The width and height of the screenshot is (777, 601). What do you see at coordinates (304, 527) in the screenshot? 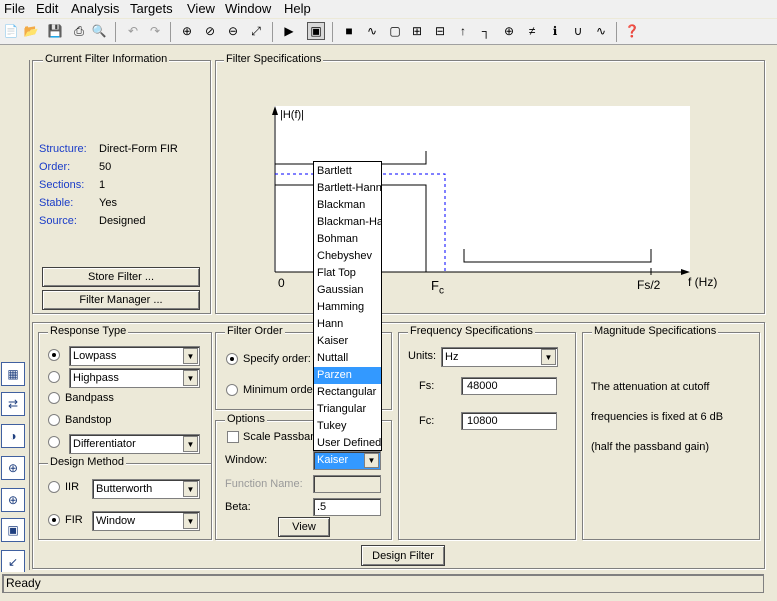
I see `view-window-button: View` at bounding box center [304, 527].